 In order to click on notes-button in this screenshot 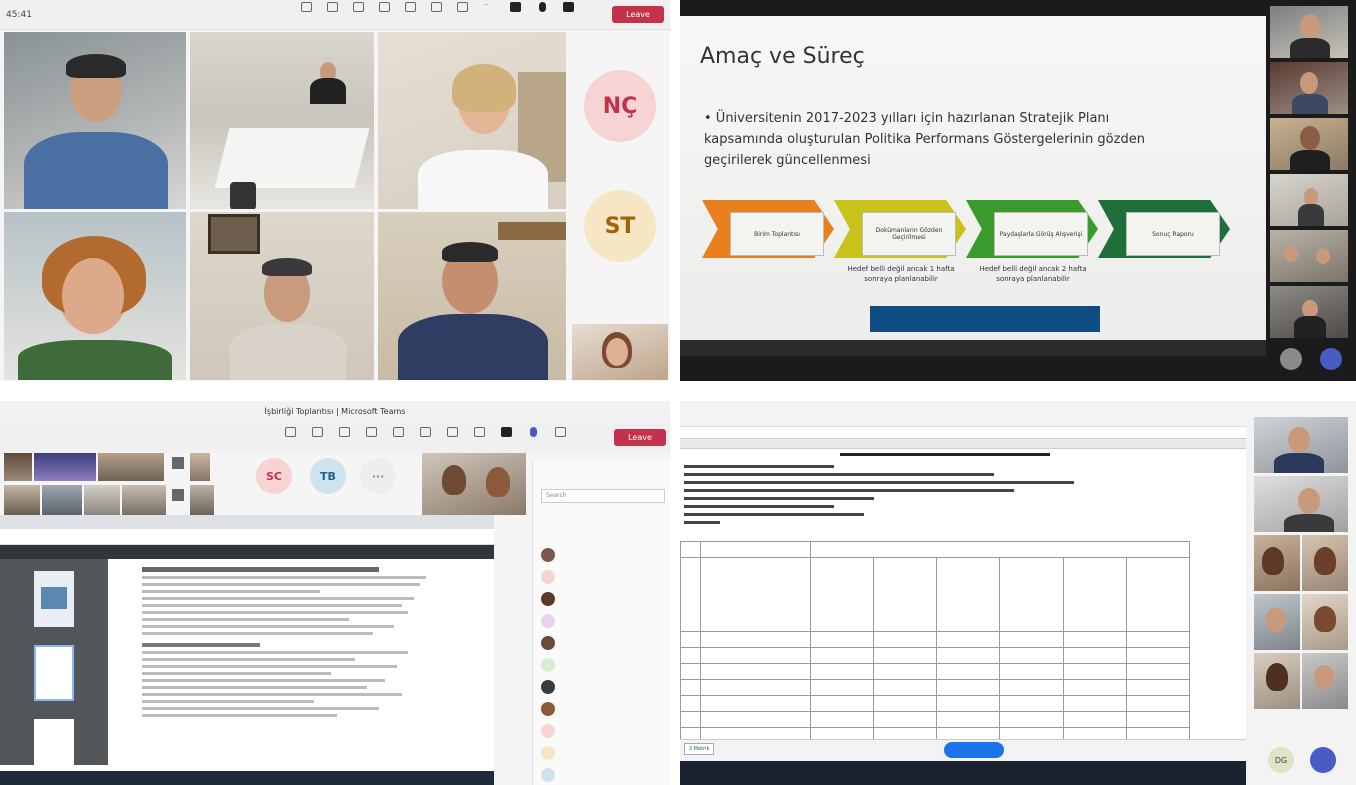, I will do `click(425, 433)`.